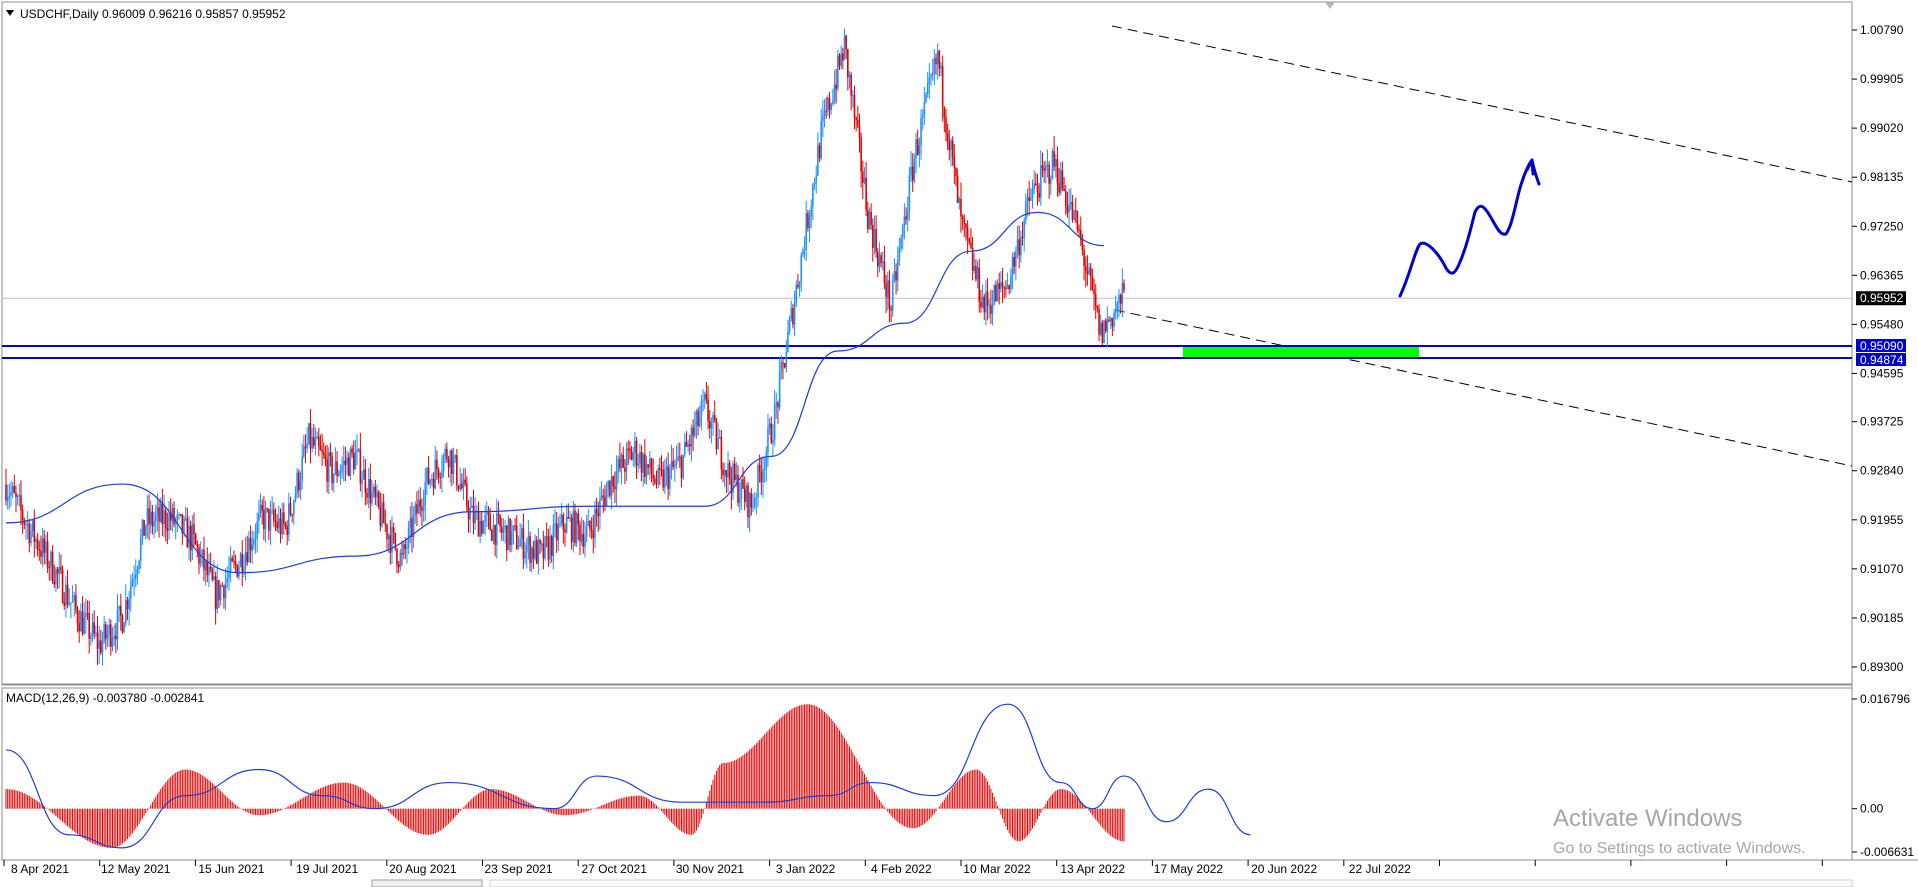  What do you see at coordinates (1882, 618) in the screenshot?
I see `price-tick-label: 0.90185` at bounding box center [1882, 618].